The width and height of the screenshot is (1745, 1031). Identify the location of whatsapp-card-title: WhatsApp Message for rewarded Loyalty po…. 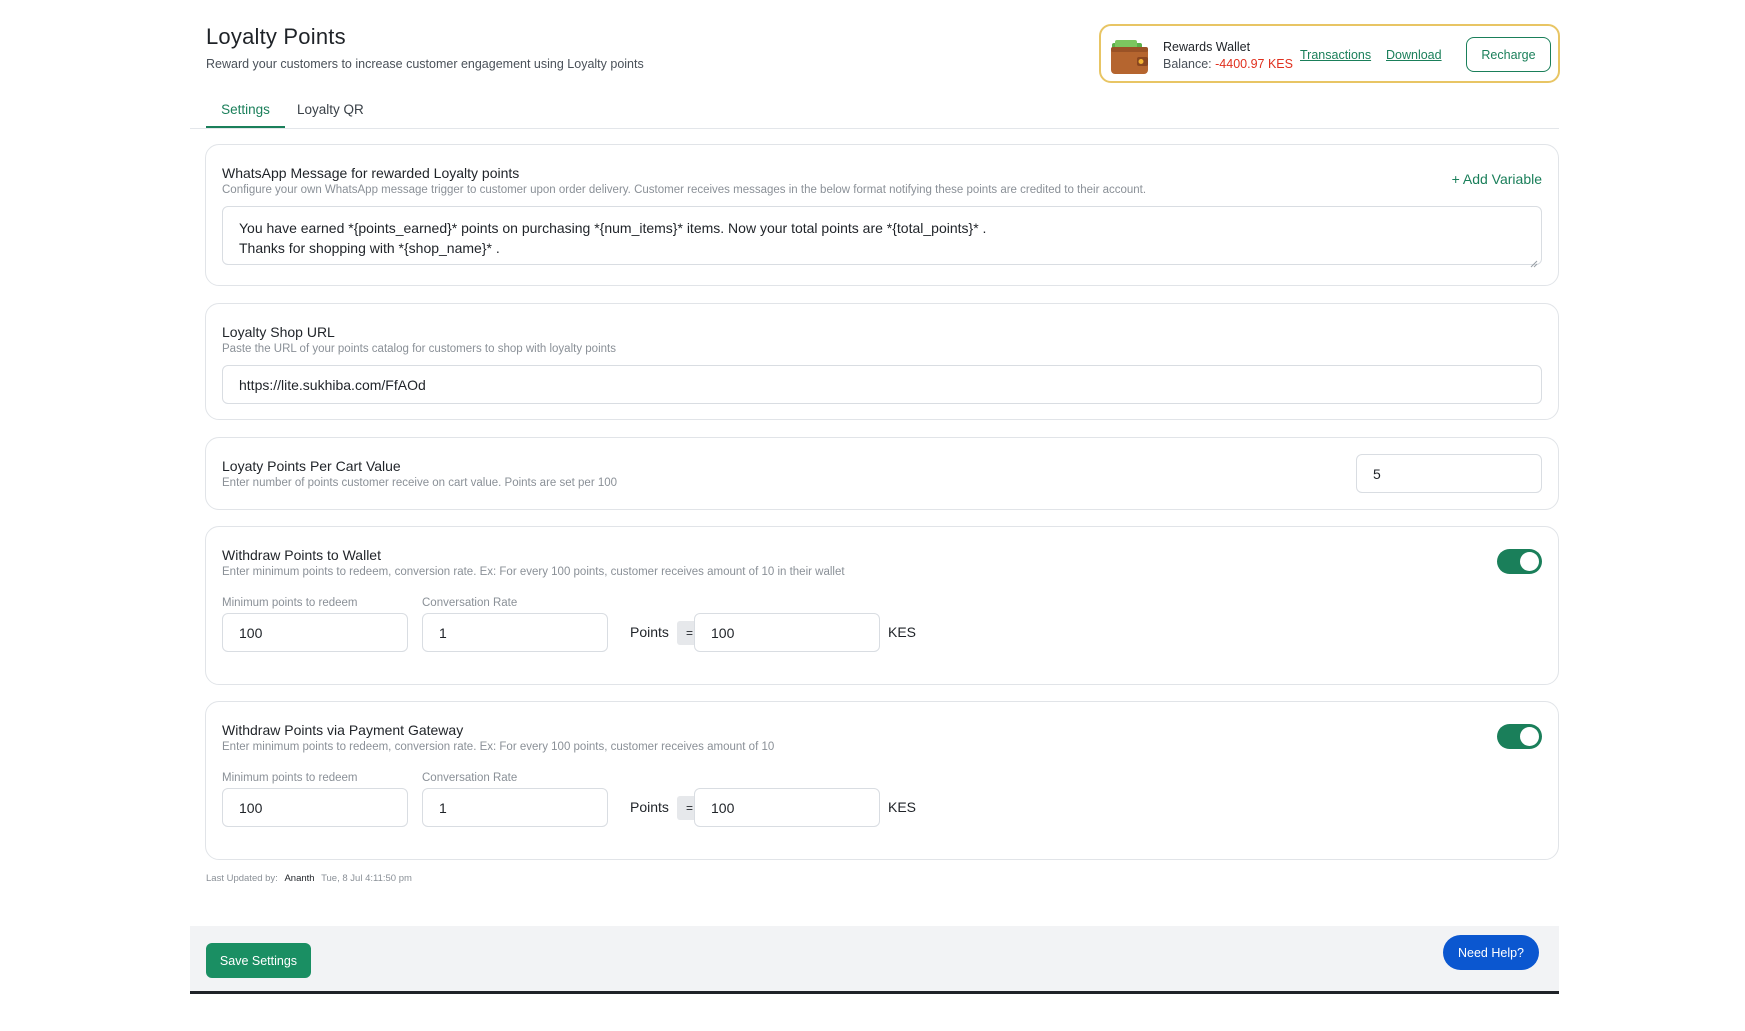
(371, 173).